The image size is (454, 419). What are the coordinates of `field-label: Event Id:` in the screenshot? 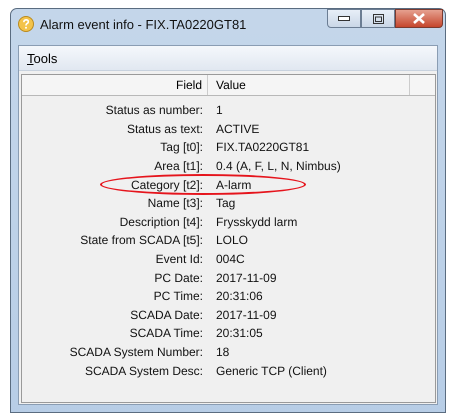 It's located at (179, 259).